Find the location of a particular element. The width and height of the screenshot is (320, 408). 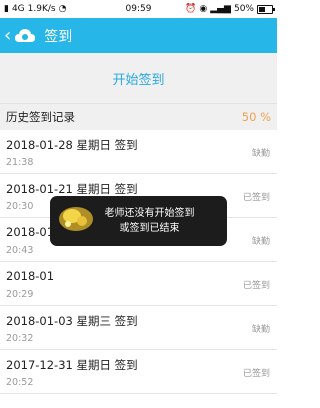

history-header: 历史签到记录 50 % is located at coordinates (138, 116).